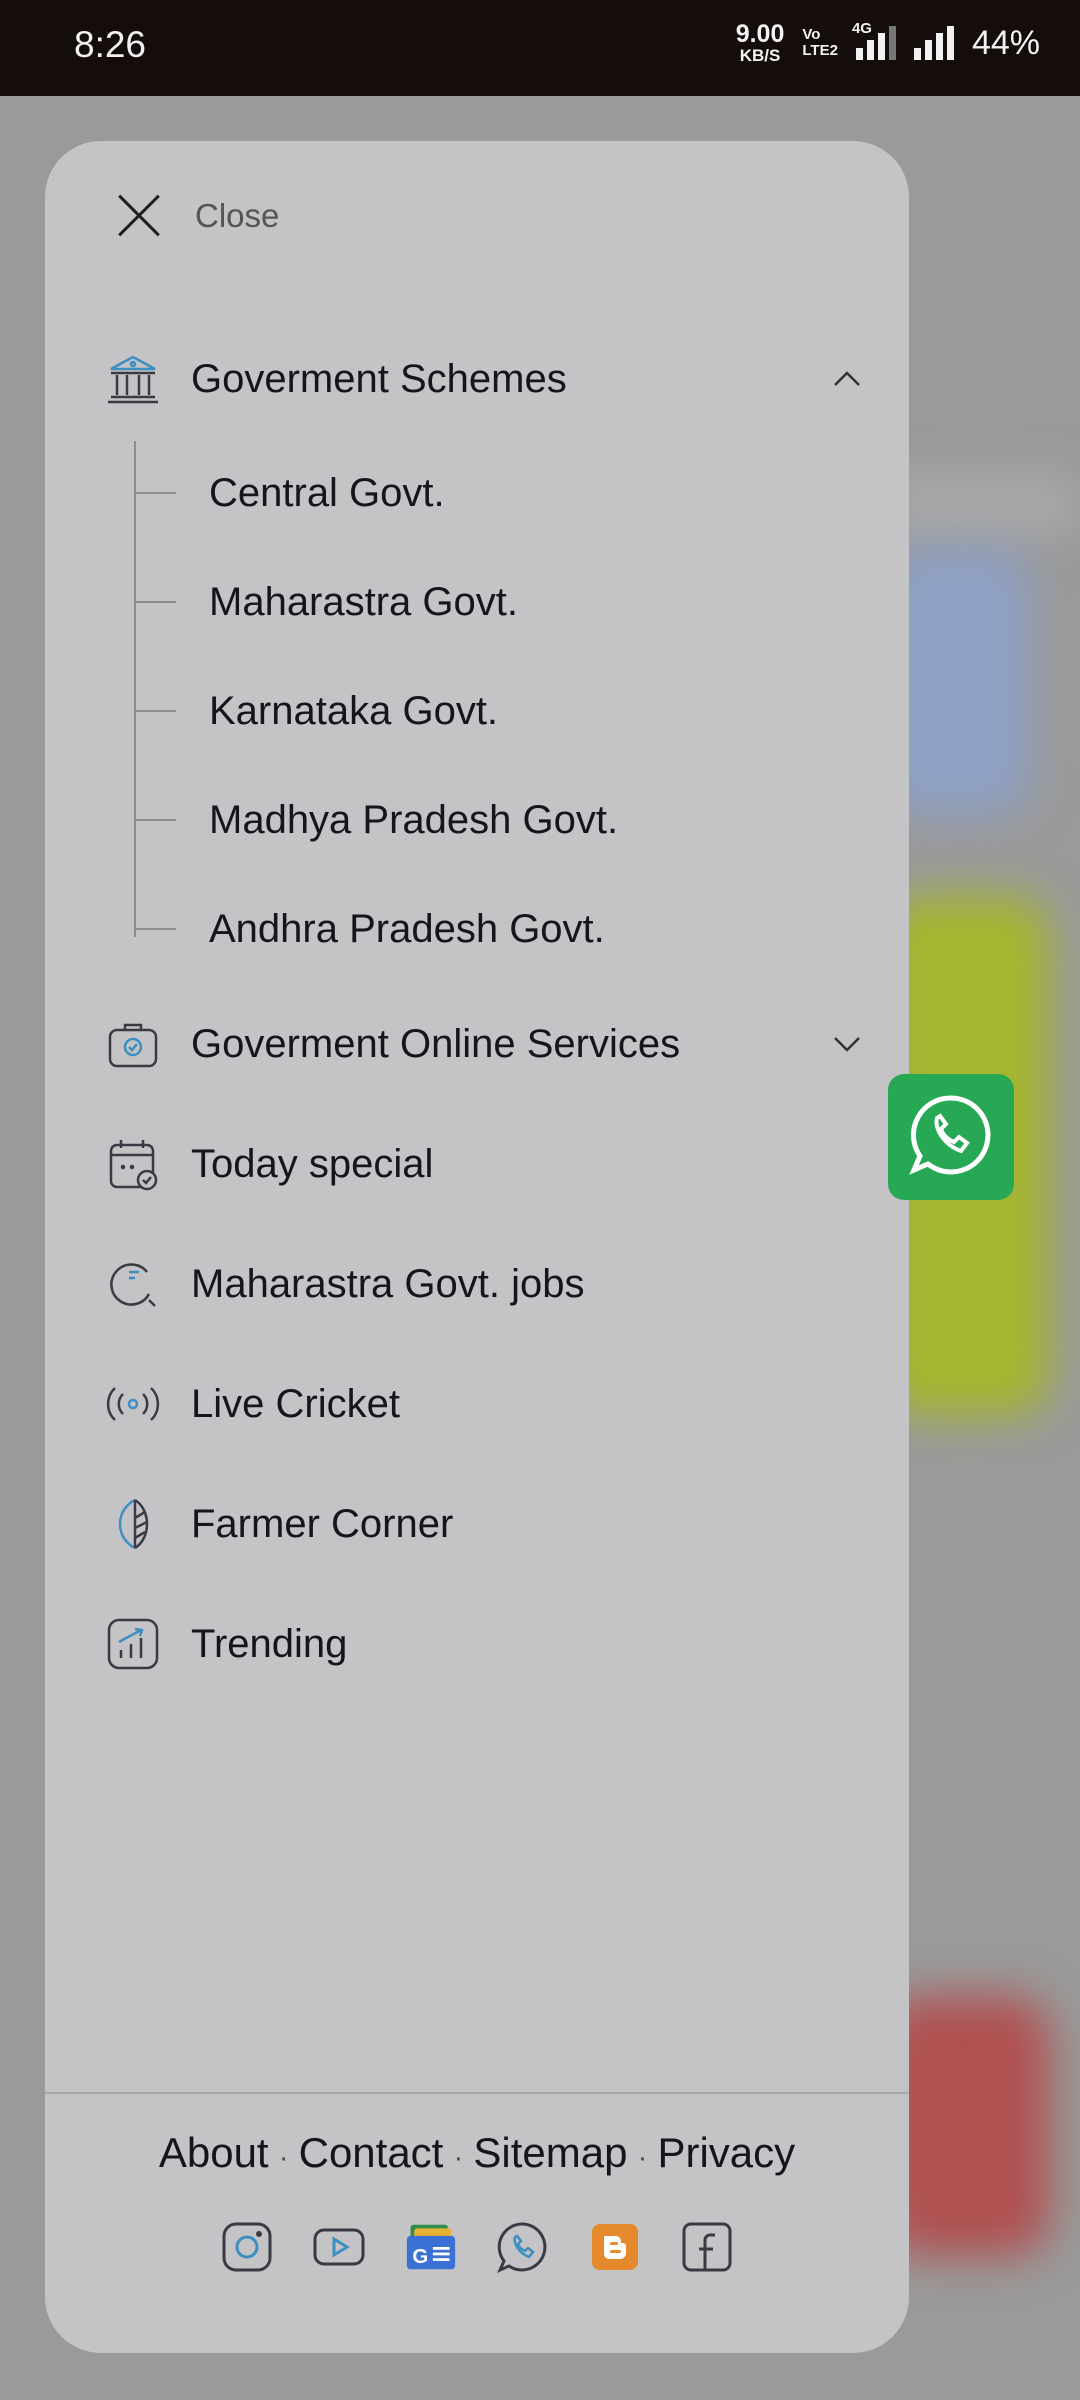  Describe the element at coordinates (247, 2247) in the screenshot. I see `instagram-icon` at that location.